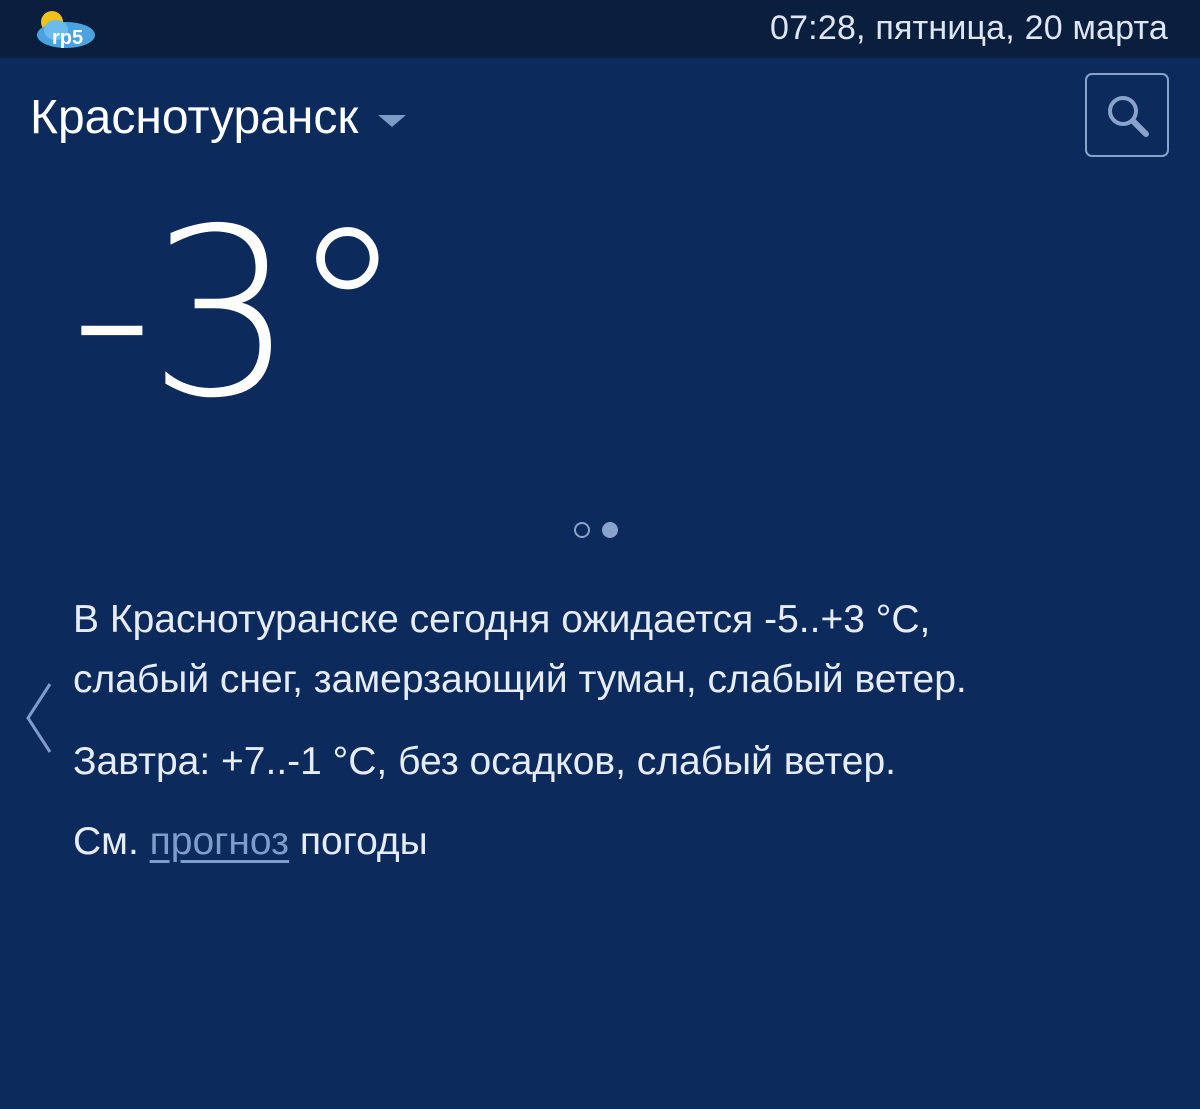 The width and height of the screenshot is (1200, 1109). I want to click on city-selector: Краснотуранск, so click(218, 117).